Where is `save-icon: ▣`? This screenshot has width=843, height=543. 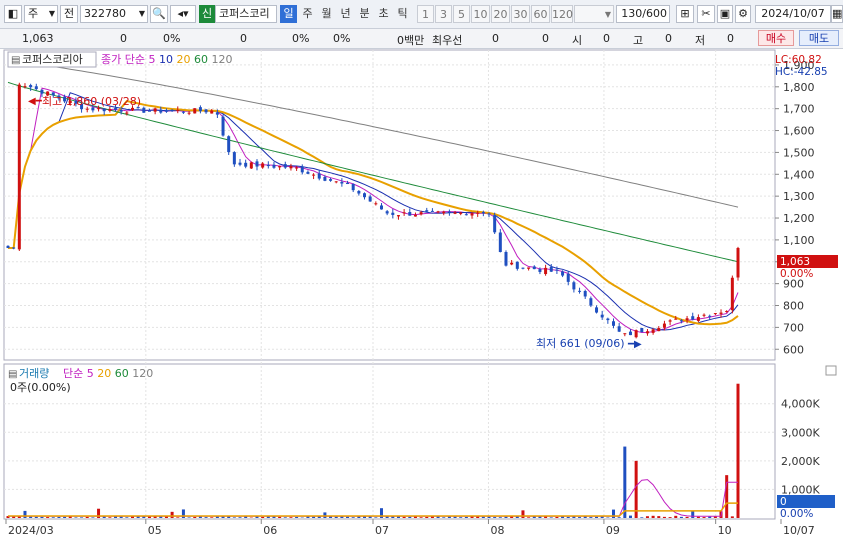
save-icon: ▣ is located at coordinates (725, 14).